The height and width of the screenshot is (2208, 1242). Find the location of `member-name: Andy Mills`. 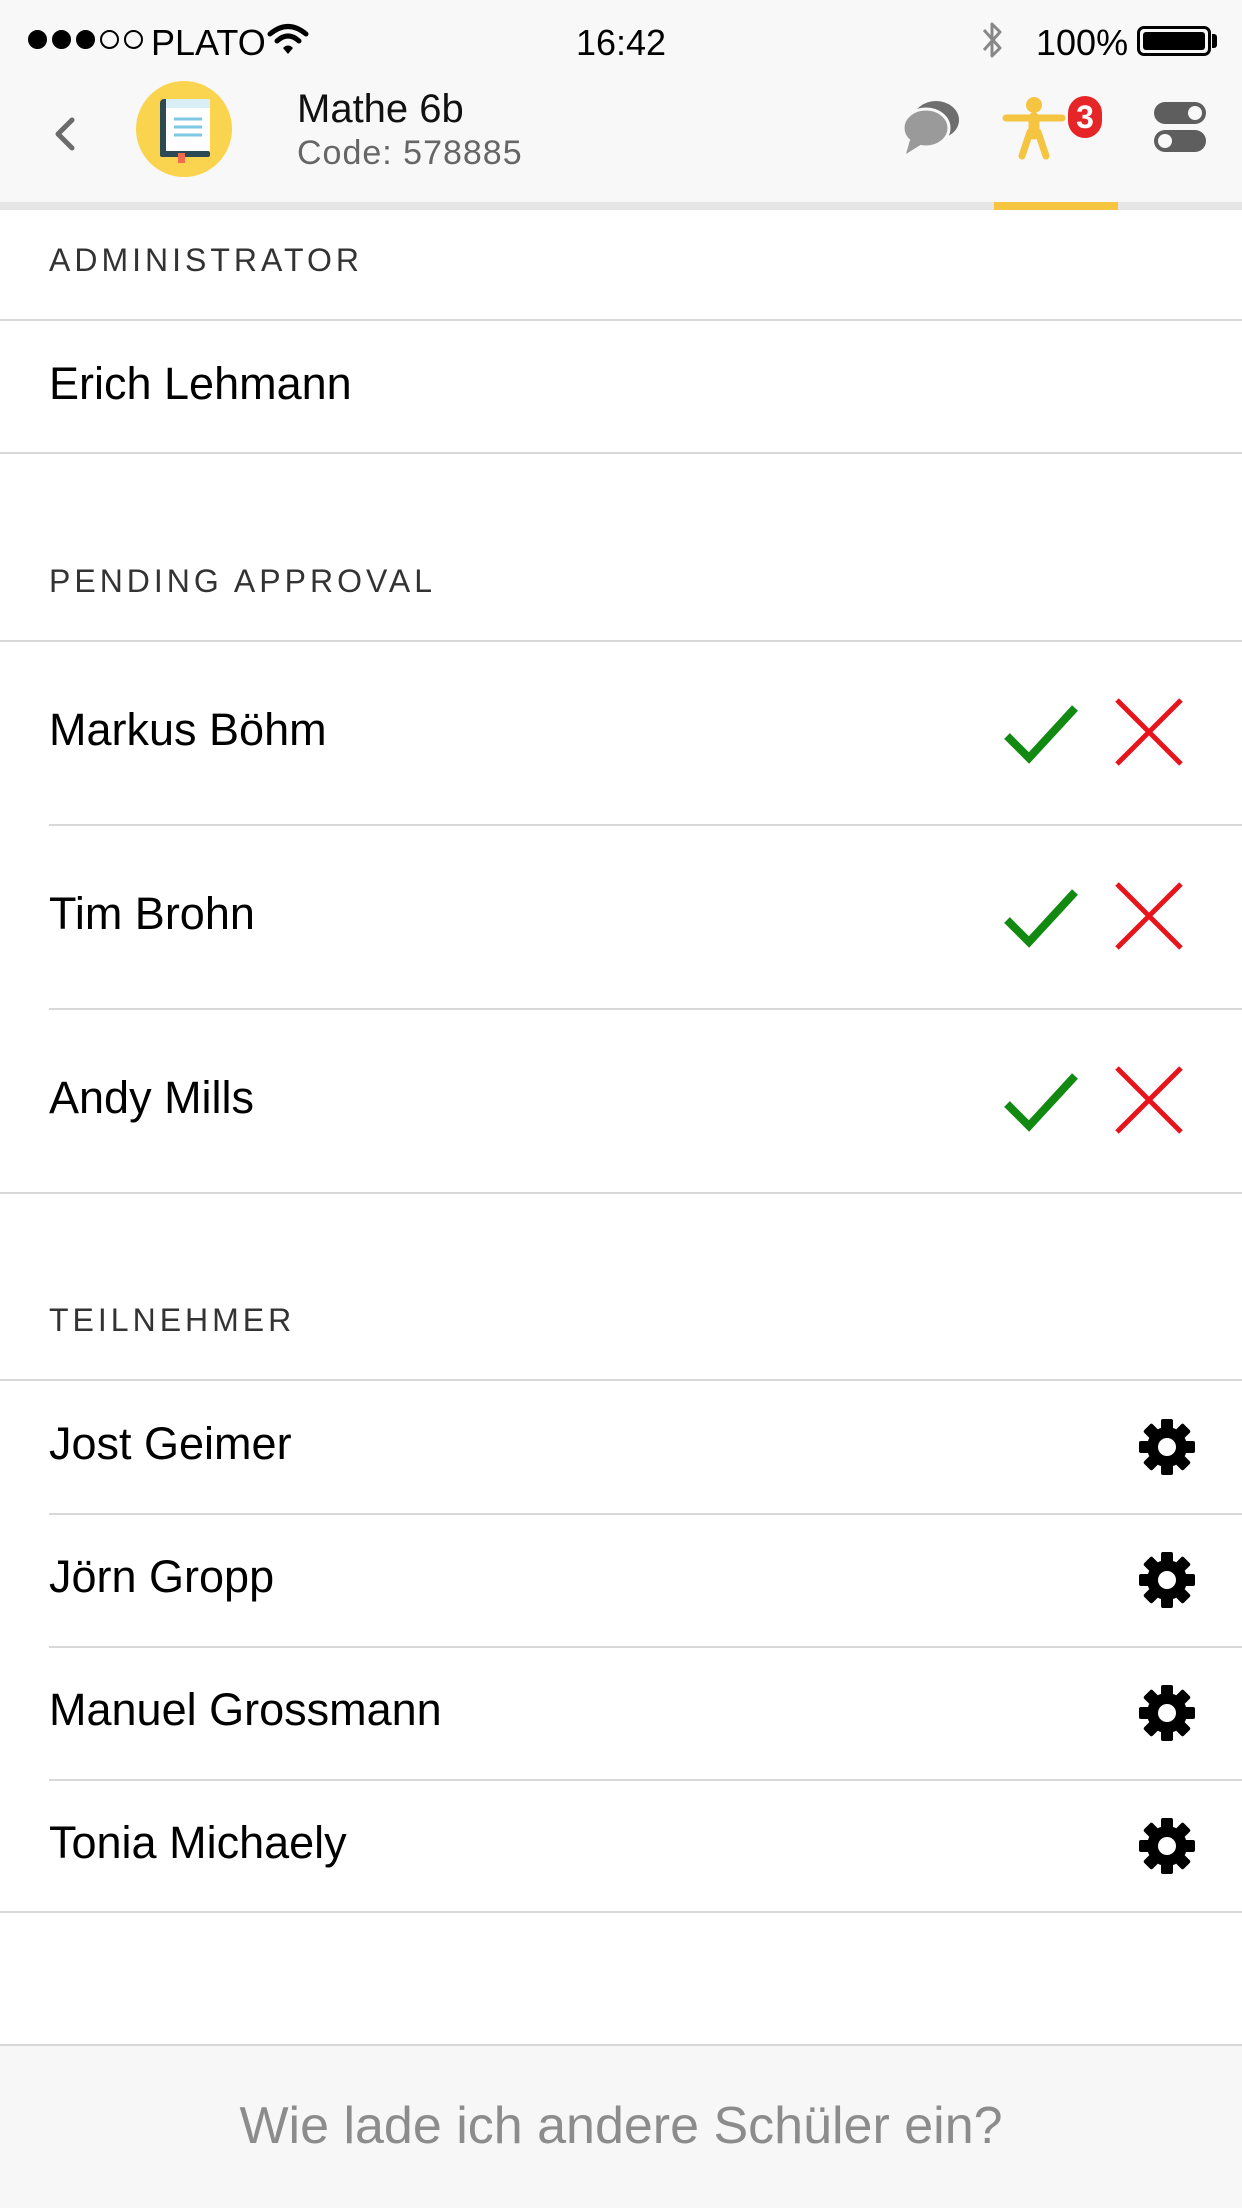

member-name: Andy Mills is located at coordinates (152, 1097).